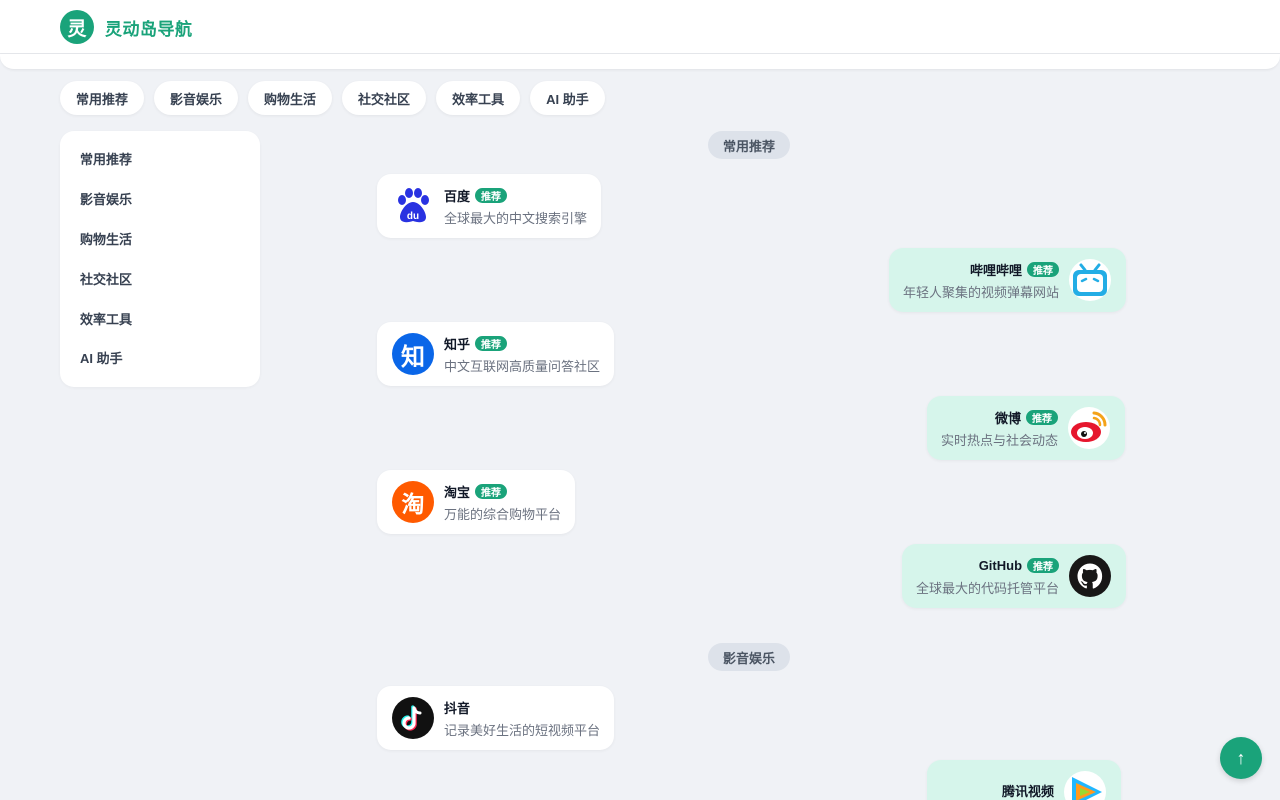 The width and height of the screenshot is (1280, 800). I want to click on brand: 灵 灵动岛导航, so click(126, 27).